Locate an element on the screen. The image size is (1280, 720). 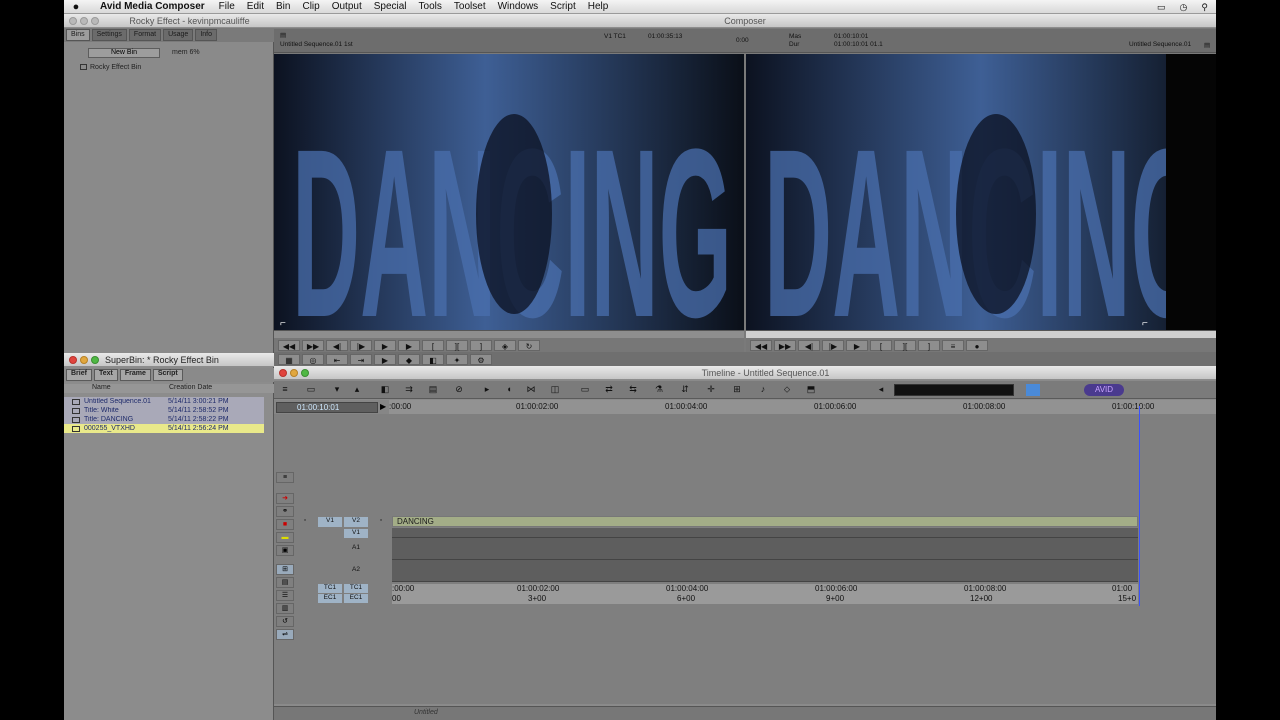
record-name: Untitled Sequence.01 is located at coordinates (1160, 44).